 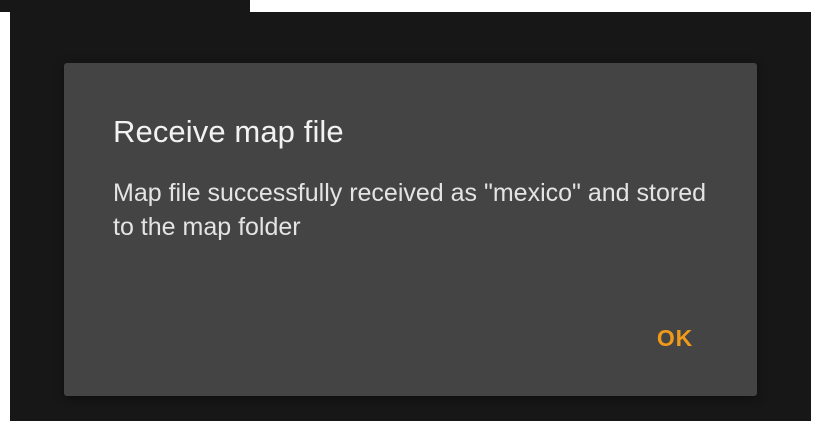 What do you see at coordinates (675, 338) in the screenshot?
I see `ok-button: OK` at bounding box center [675, 338].